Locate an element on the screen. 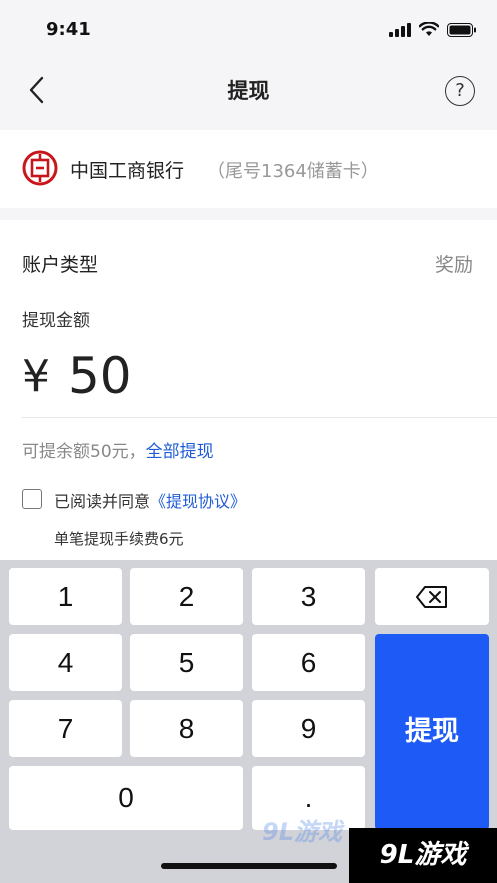 The height and width of the screenshot is (883, 497). bank-name: 中国工商银行 is located at coordinates (127, 171).